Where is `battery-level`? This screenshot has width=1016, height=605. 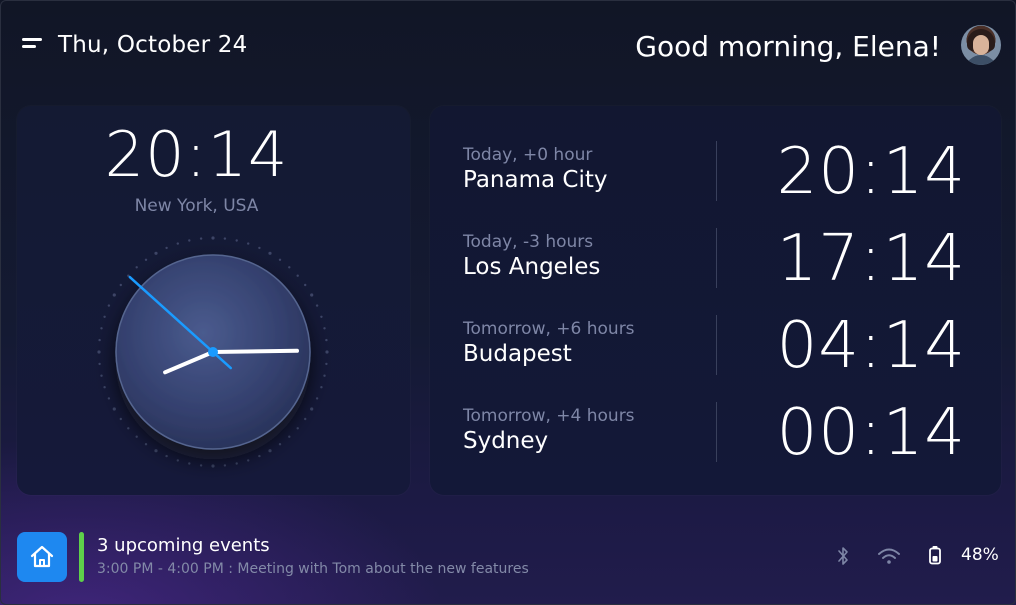
battery-level is located at coordinates (935, 559).